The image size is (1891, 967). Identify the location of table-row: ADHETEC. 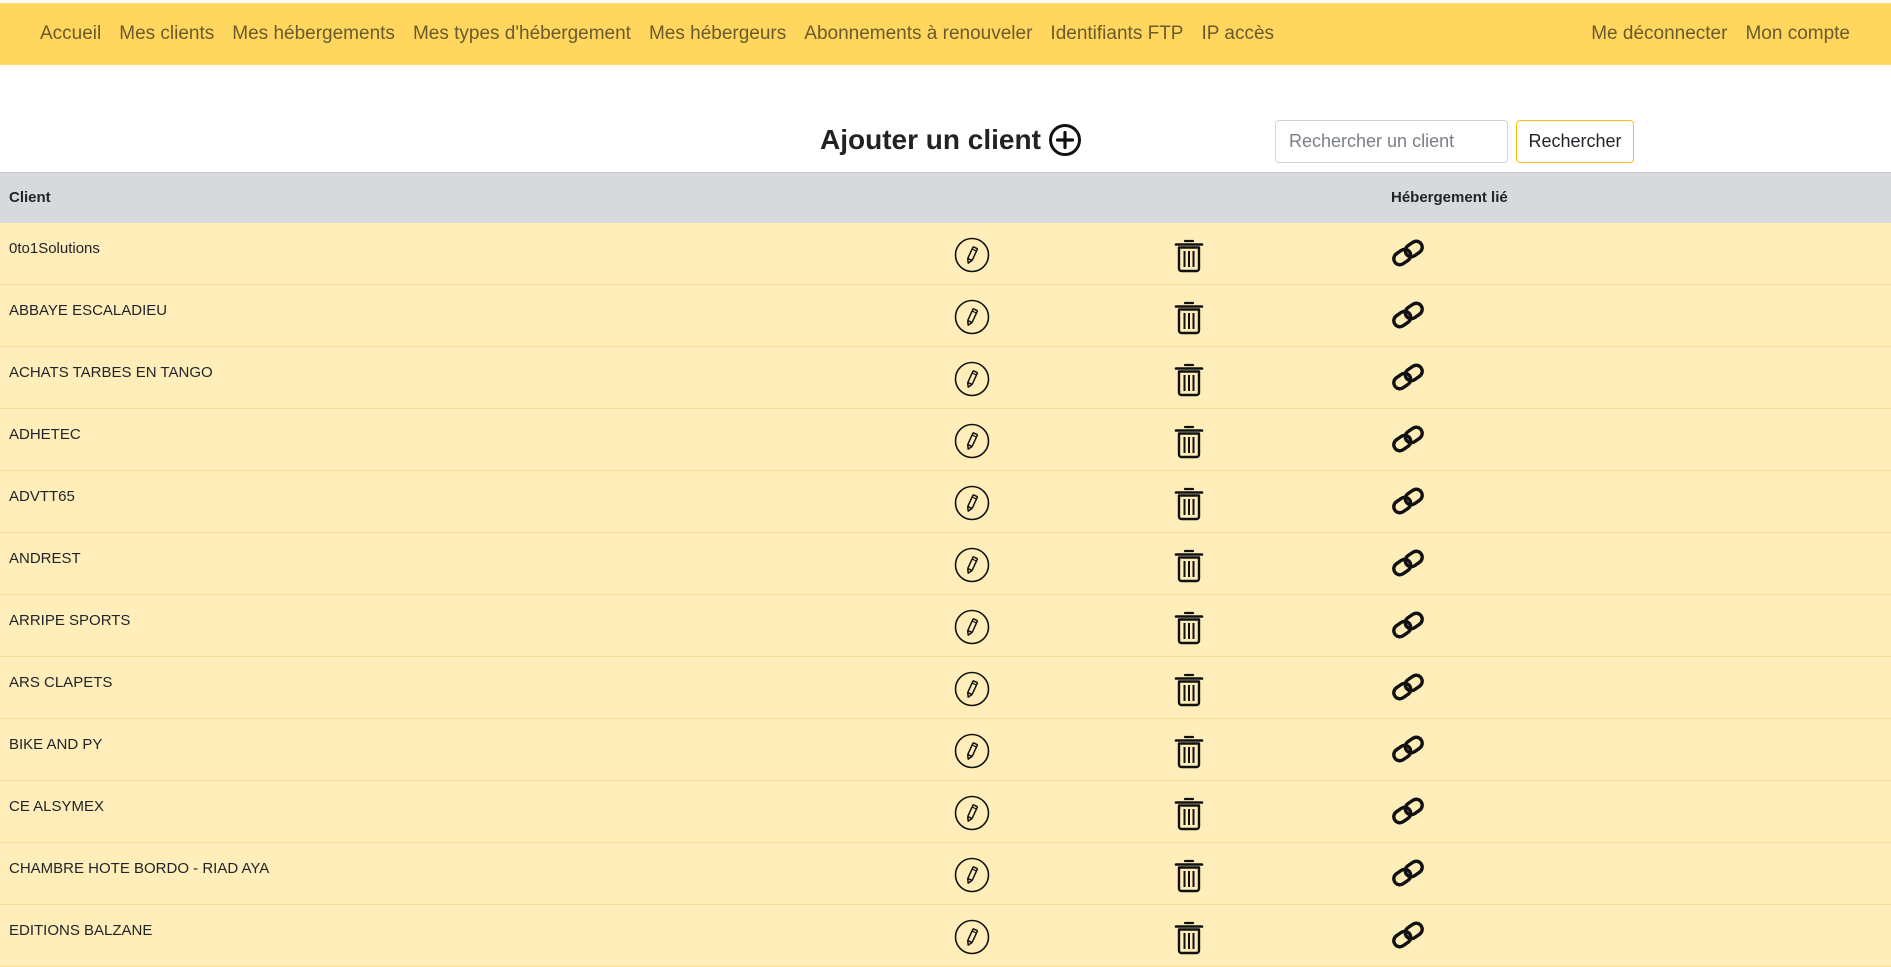
(945, 440).